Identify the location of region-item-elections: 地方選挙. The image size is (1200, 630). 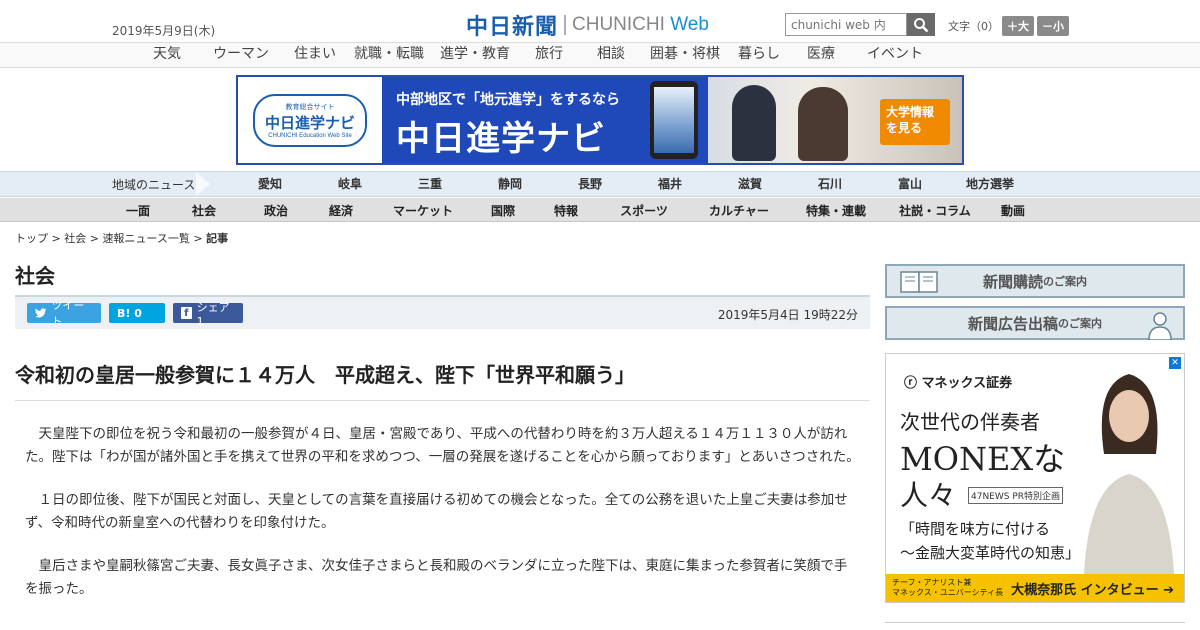
(990, 183).